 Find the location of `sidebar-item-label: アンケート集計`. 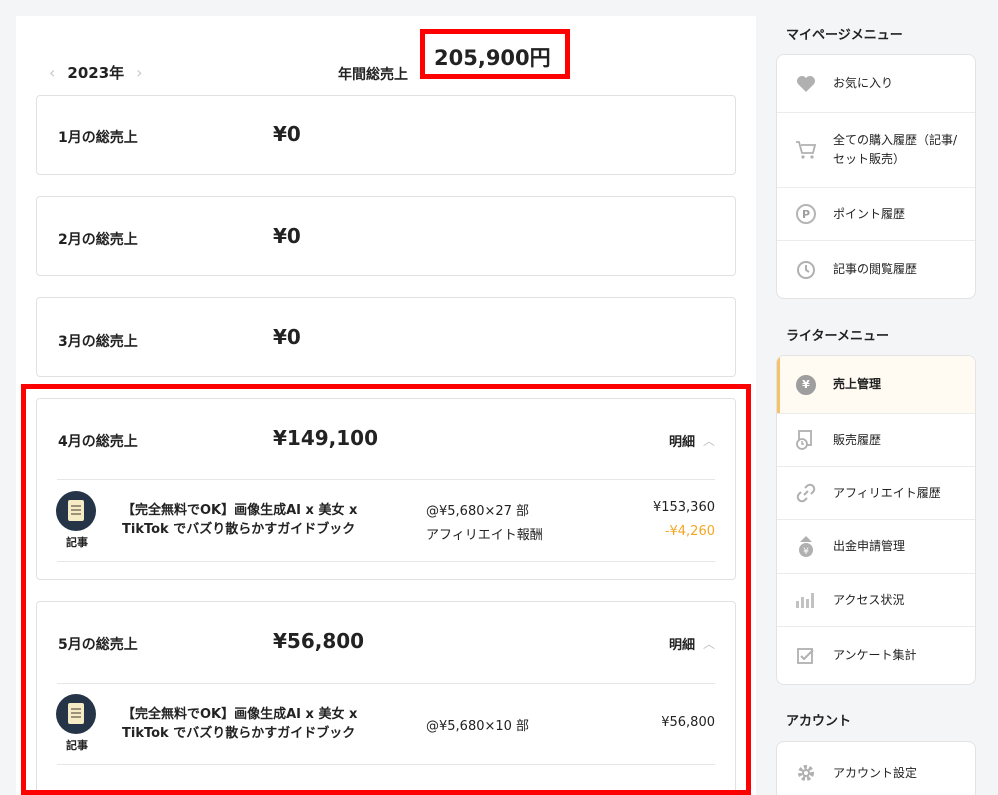

sidebar-item-label: アンケート集計 is located at coordinates (875, 655).